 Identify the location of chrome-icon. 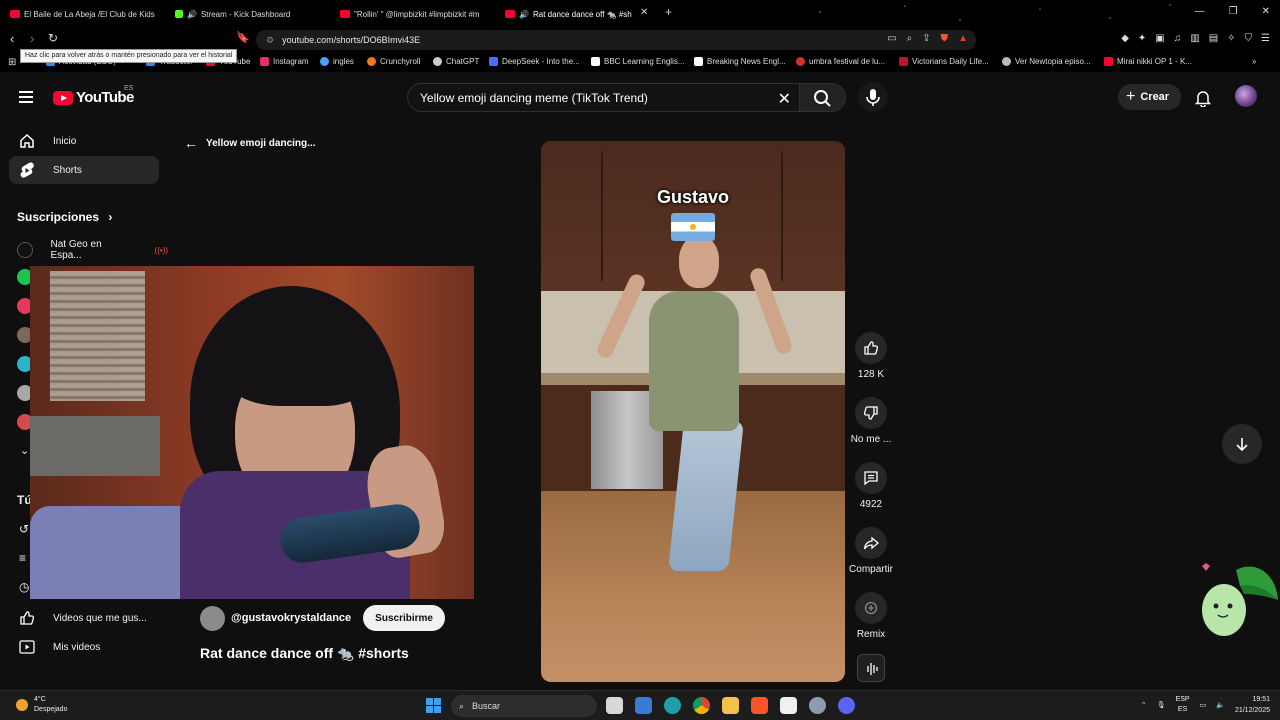
(701, 705).